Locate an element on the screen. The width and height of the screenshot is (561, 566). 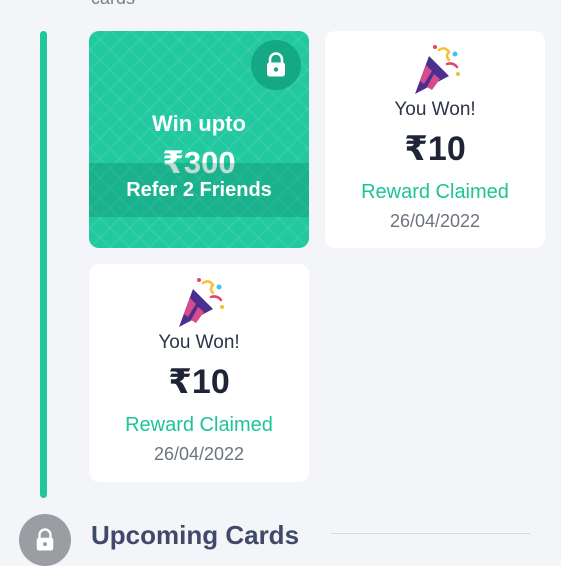
upcoming-cards-heading: Upcoming Cards is located at coordinates (195, 535).